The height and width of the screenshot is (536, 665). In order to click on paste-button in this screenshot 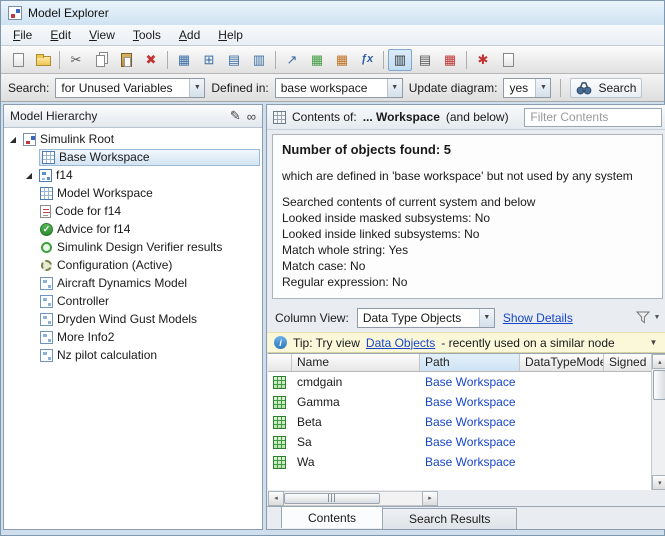, I will do `click(126, 60)`.